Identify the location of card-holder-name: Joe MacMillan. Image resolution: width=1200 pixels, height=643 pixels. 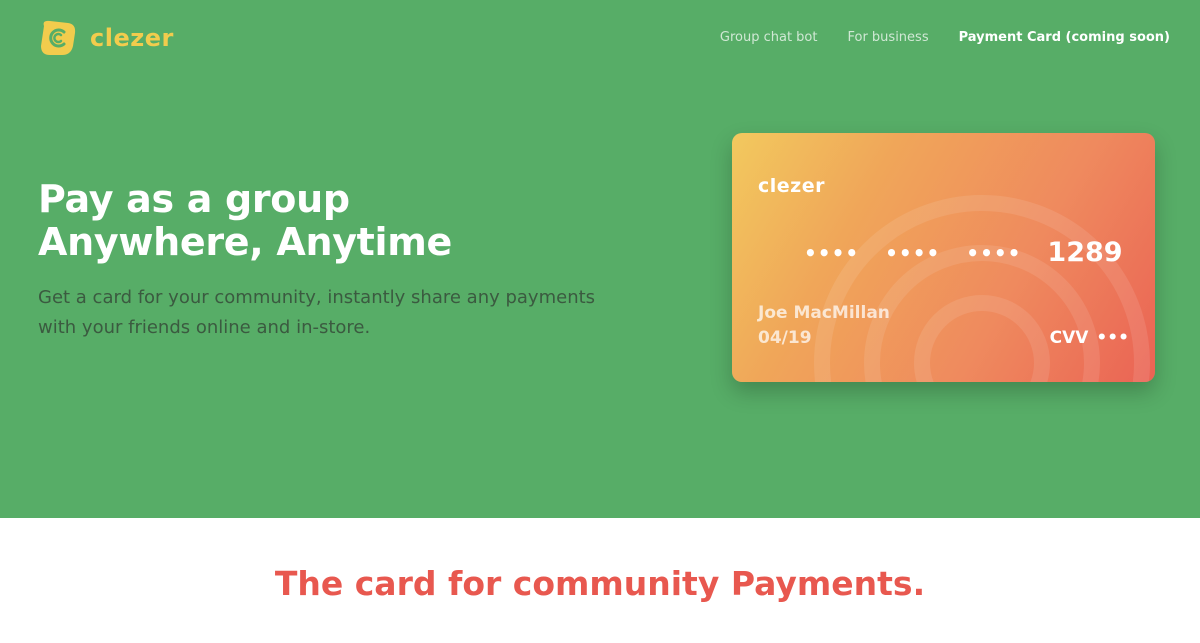
(824, 313).